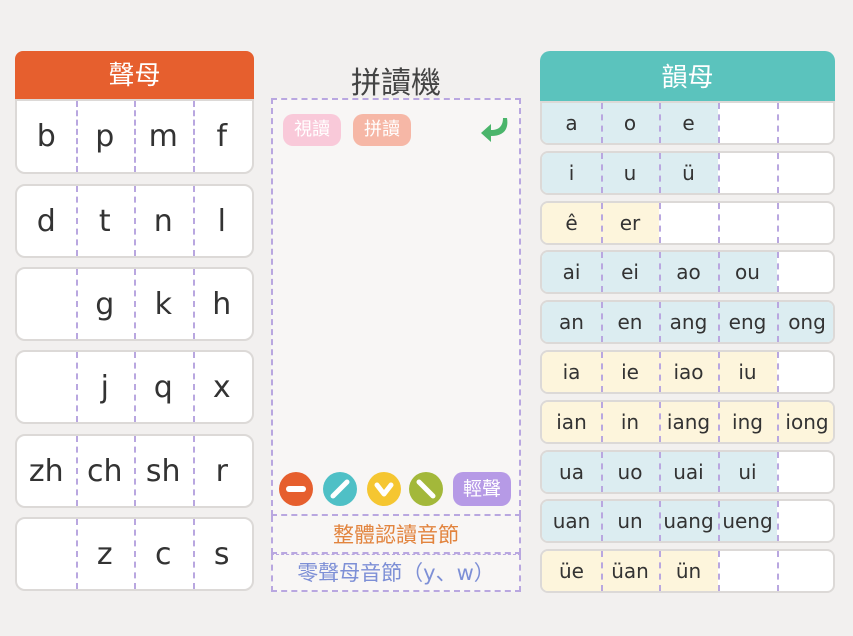 This screenshot has height=636, width=853. Describe the element at coordinates (222, 304) in the screenshot. I see `initial-h: h` at that location.